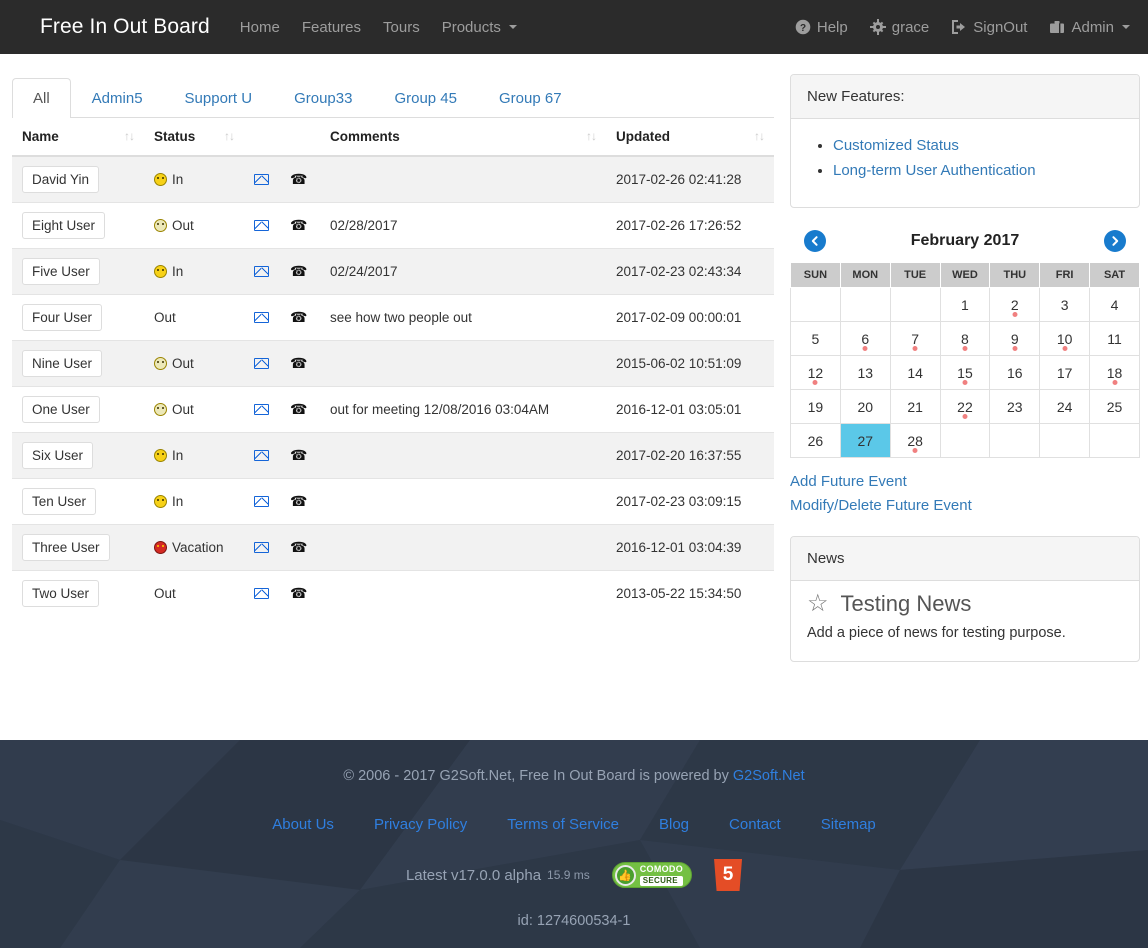  What do you see at coordinates (1114, 406) in the screenshot?
I see `calendar-day-25: 25` at bounding box center [1114, 406].